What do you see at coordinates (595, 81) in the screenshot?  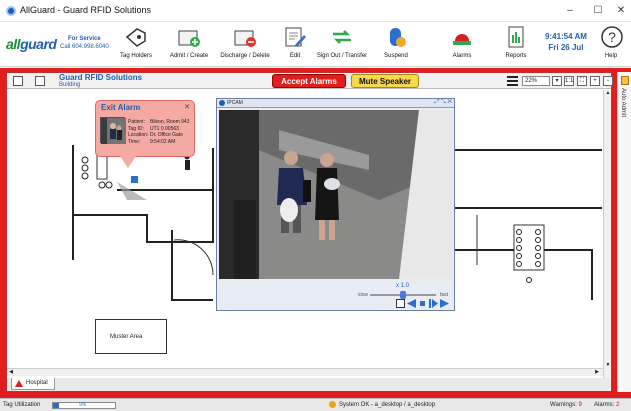 I see `zoom-in-icon: +` at bounding box center [595, 81].